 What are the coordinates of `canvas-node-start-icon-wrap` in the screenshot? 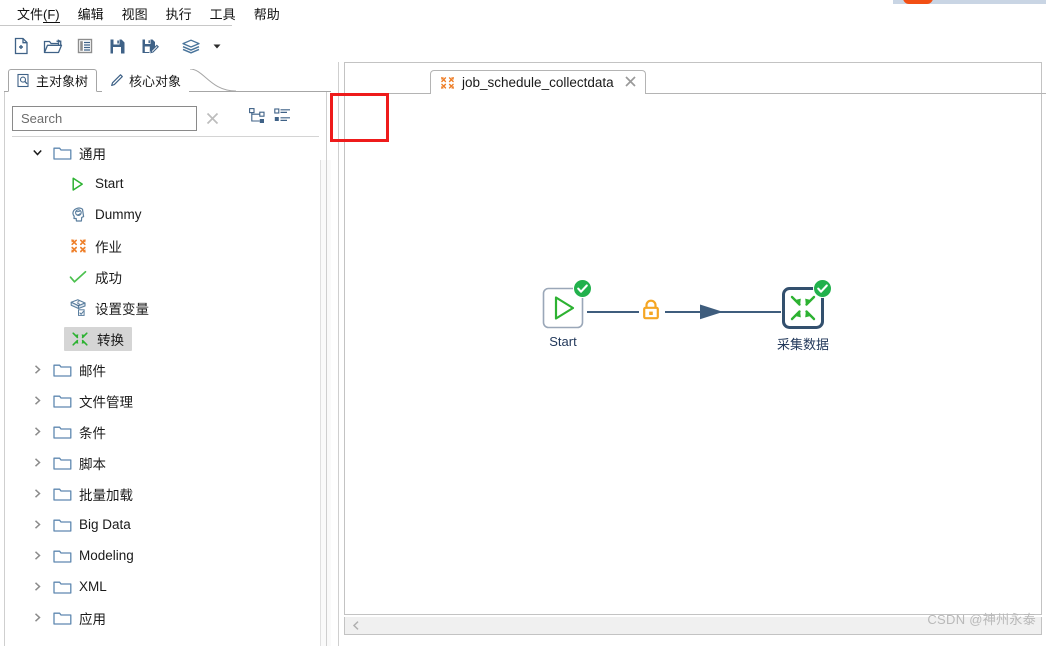 It's located at (566, 304).